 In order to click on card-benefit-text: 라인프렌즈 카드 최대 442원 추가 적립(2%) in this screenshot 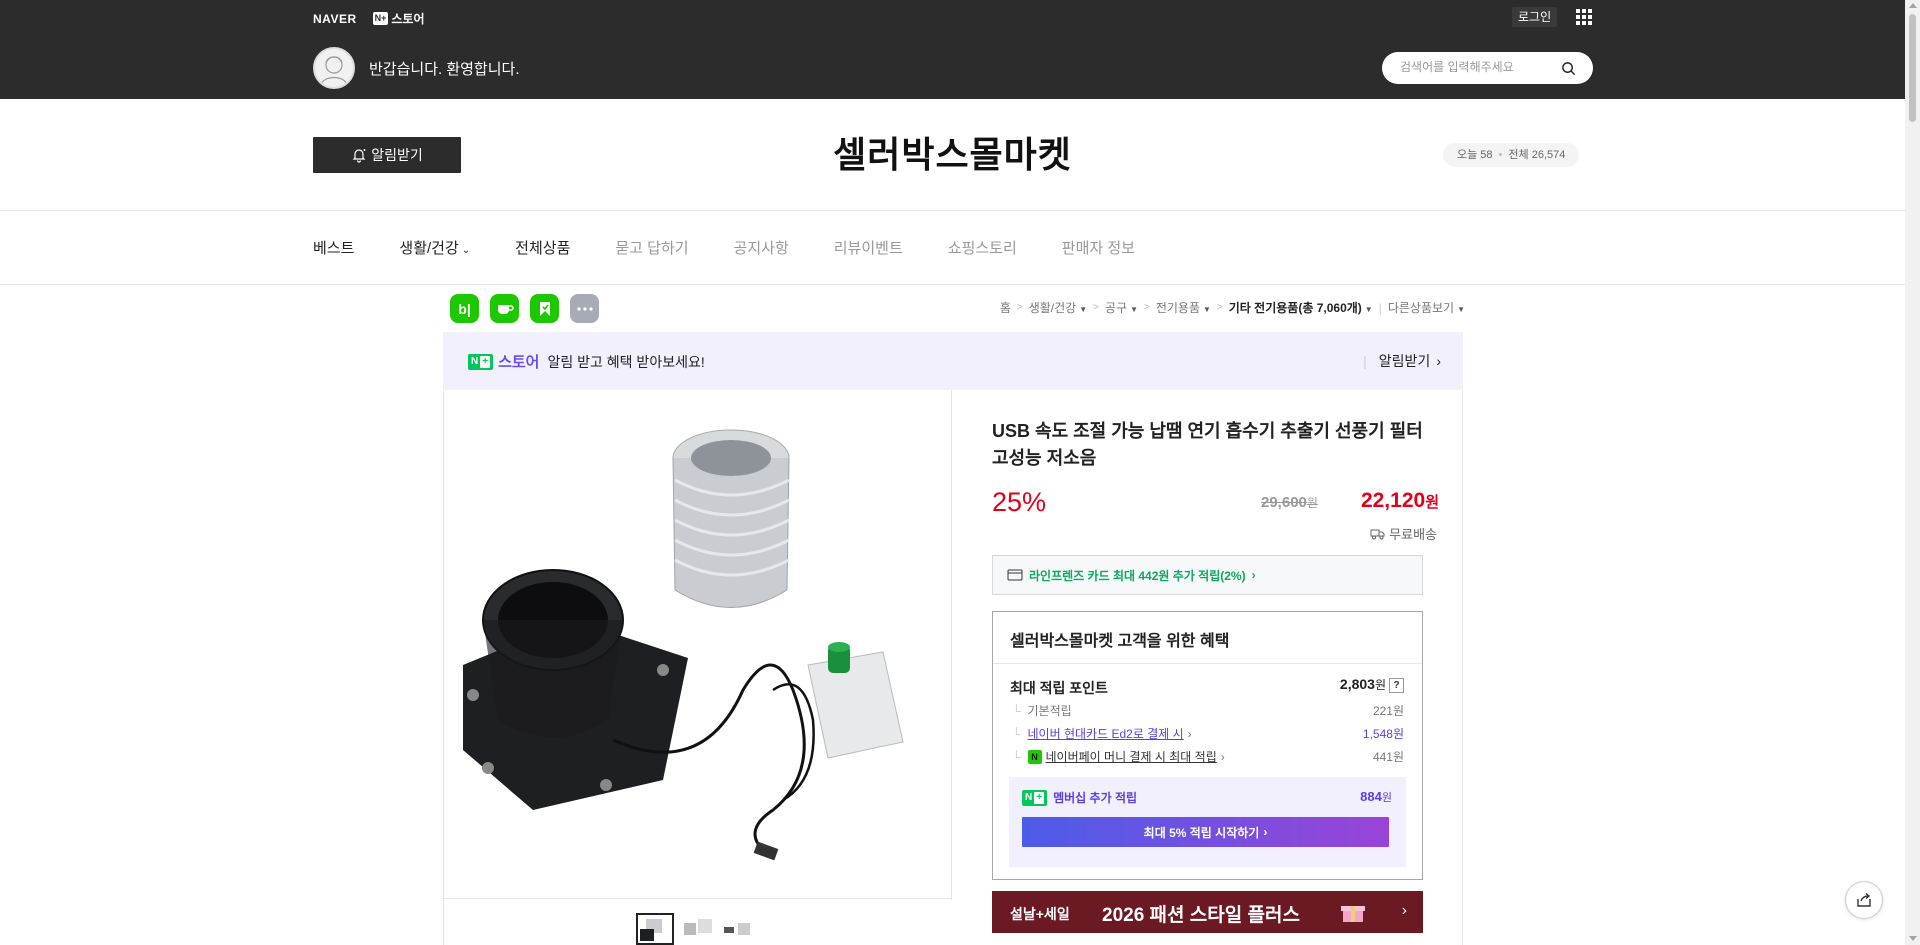, I will do `click(1137, 575)`.